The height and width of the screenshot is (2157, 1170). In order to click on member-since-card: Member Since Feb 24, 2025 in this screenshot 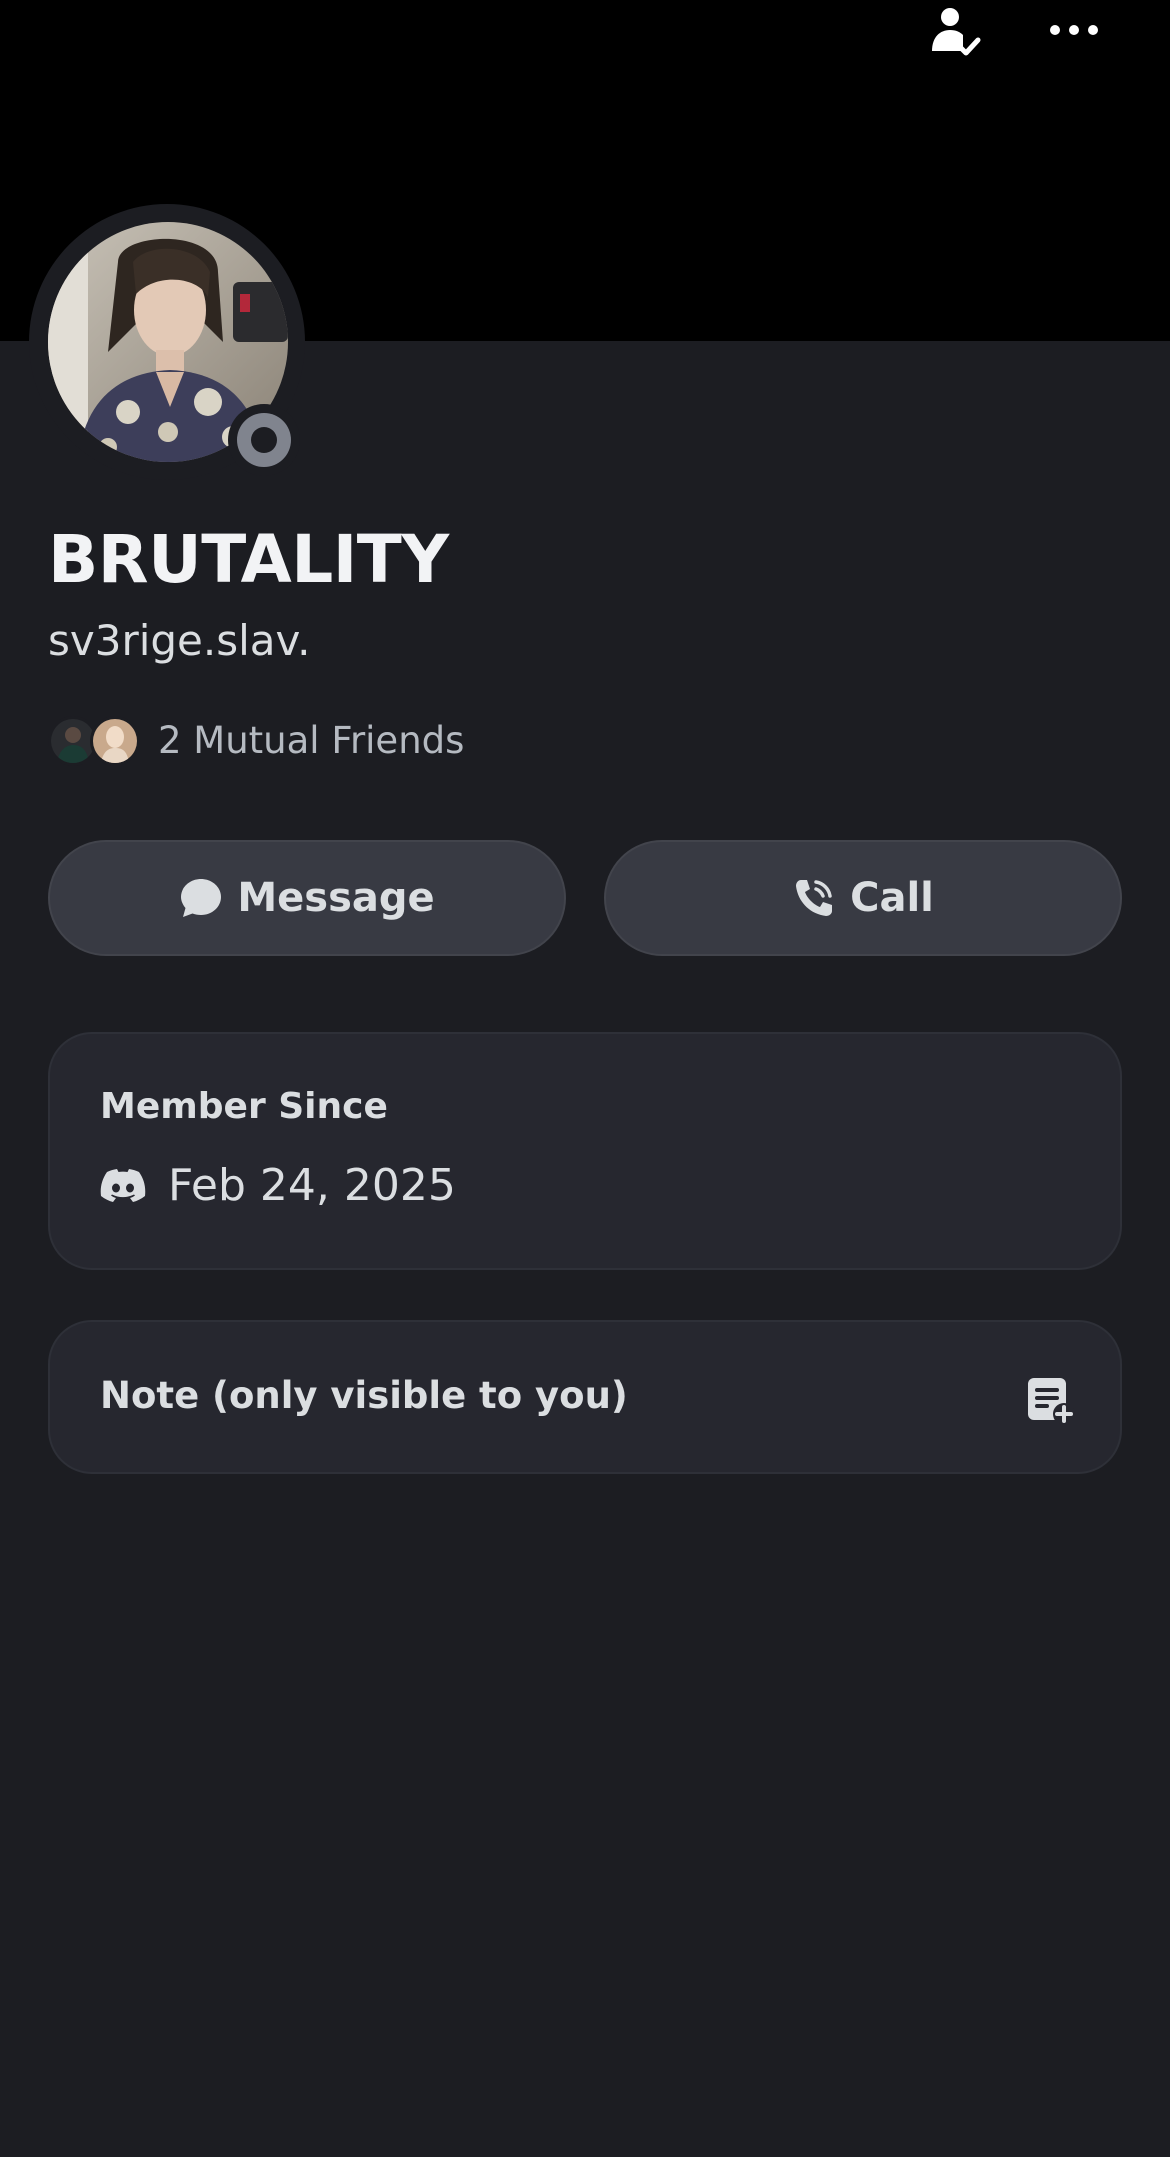, I will do `click(585, 1151)`.